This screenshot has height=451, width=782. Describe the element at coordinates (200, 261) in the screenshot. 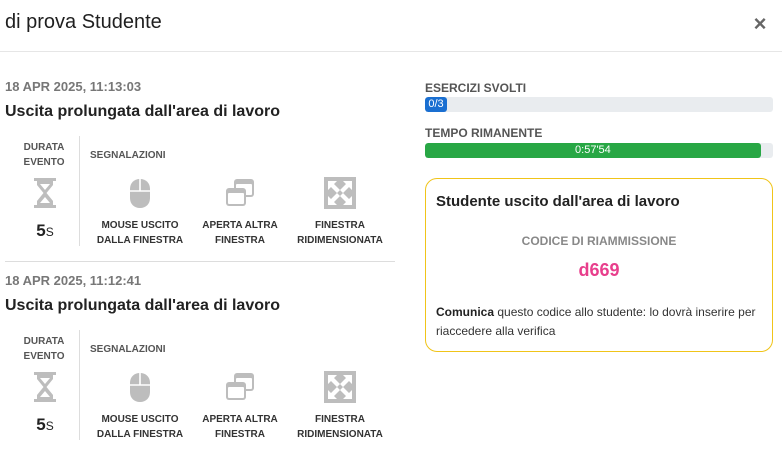

I see `event-separator` at that location.